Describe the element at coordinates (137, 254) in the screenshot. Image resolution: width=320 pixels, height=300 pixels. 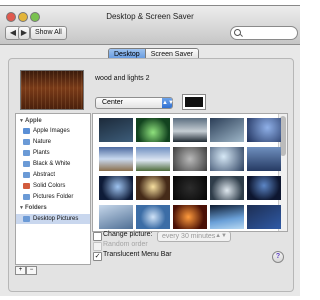
I see `translucent-menu-bar-label: Translucent Menu Bar` at that location.